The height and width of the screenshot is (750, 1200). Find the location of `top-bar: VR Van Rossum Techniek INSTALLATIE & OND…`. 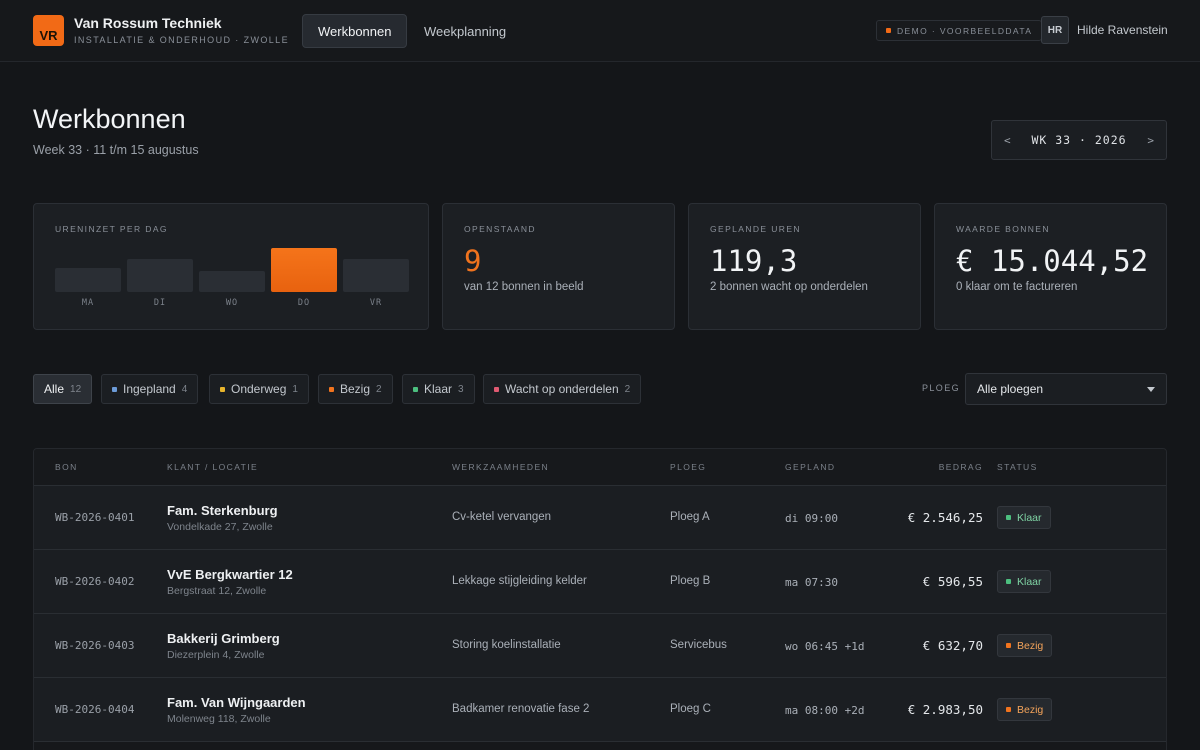

top-bar: VR Van Rossum Techniek INSTALLATIE & OND… is located at coordinates (600, 31).